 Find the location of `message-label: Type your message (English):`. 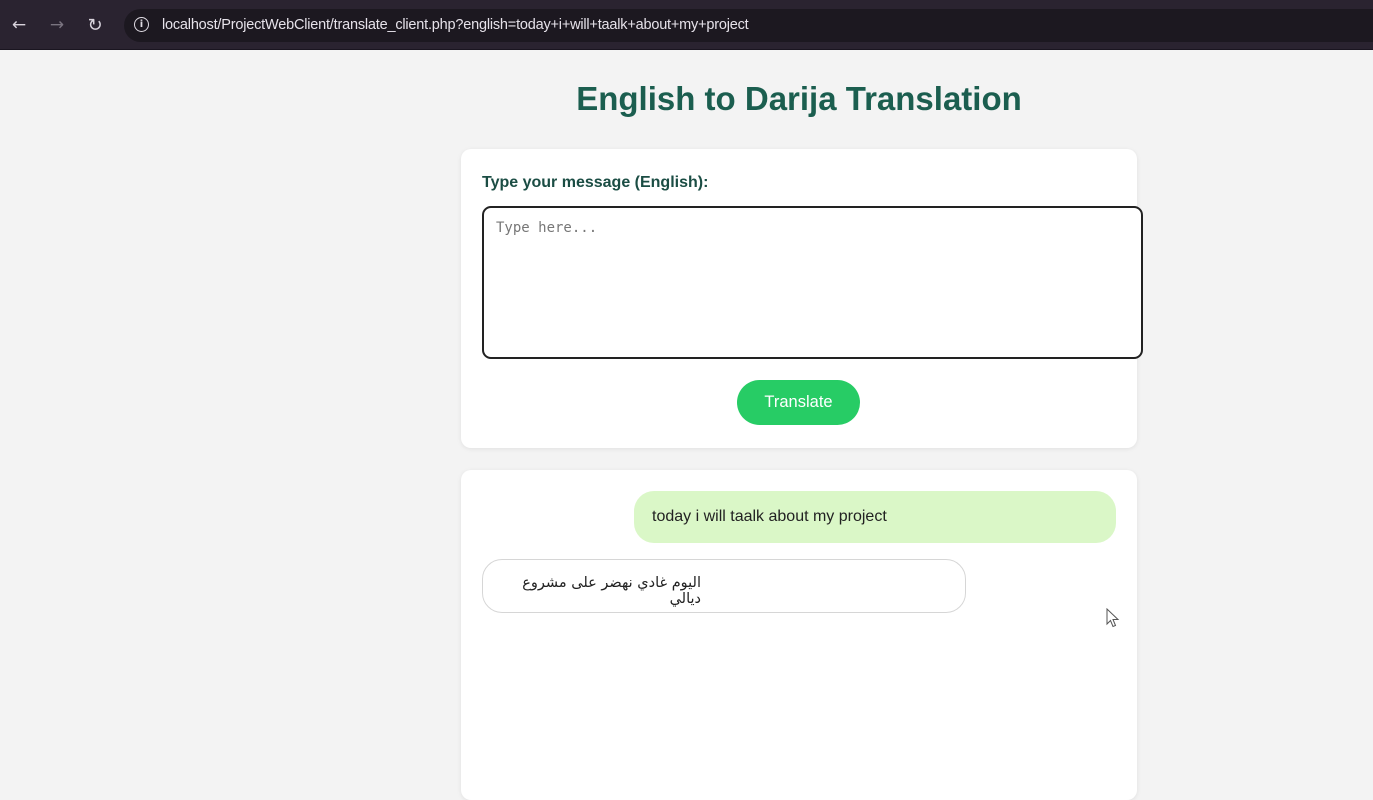

message-label: Type your message (English): is located at coordinates (595, 182).